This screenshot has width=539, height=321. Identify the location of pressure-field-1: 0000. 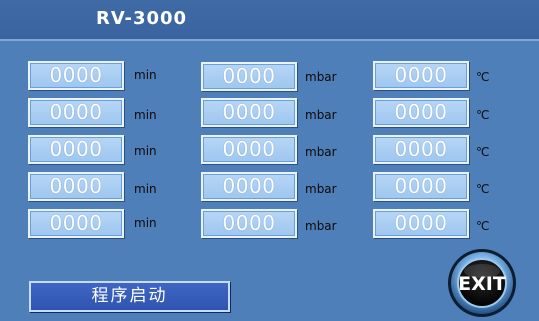
(249, 76).